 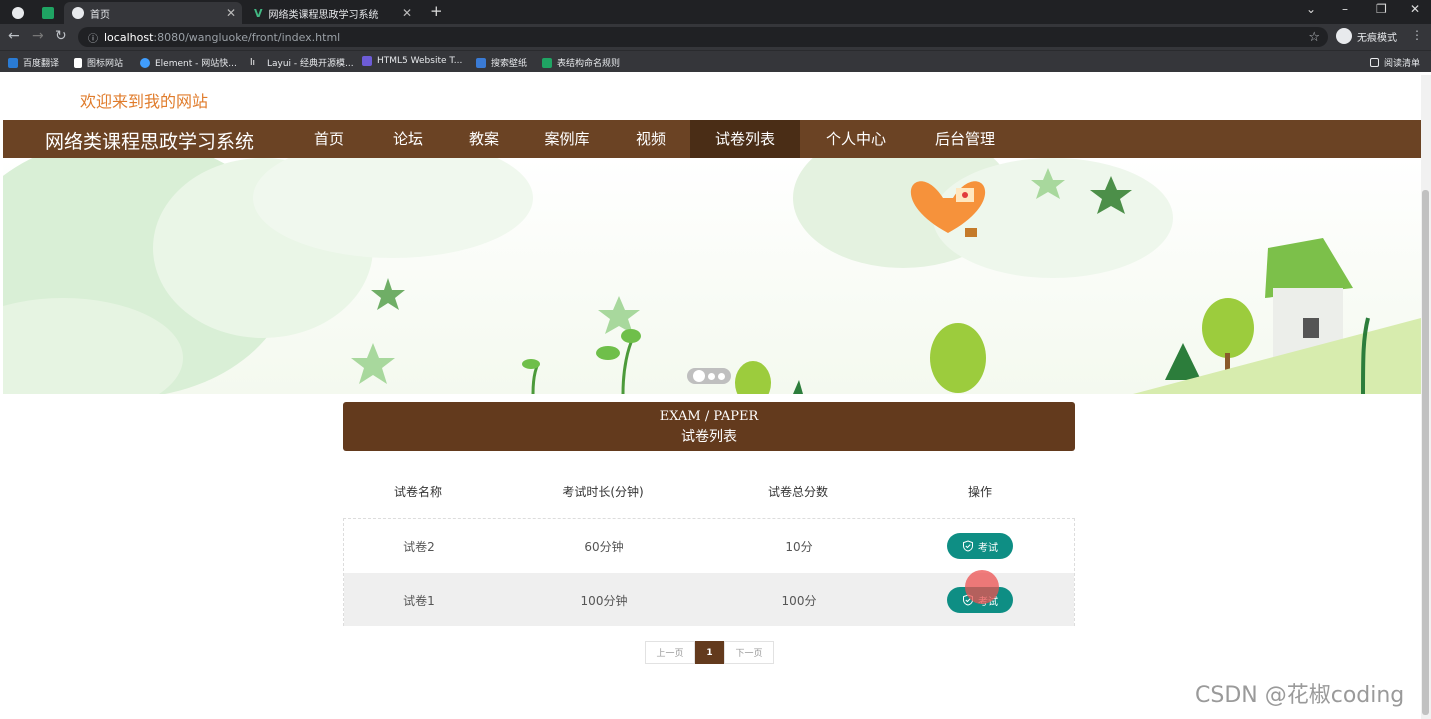 What do you see at coordinates (709, 416) in the screenshot?
I see `section-title-en: EXAM / PAPER` at bounding box center [709, 416].